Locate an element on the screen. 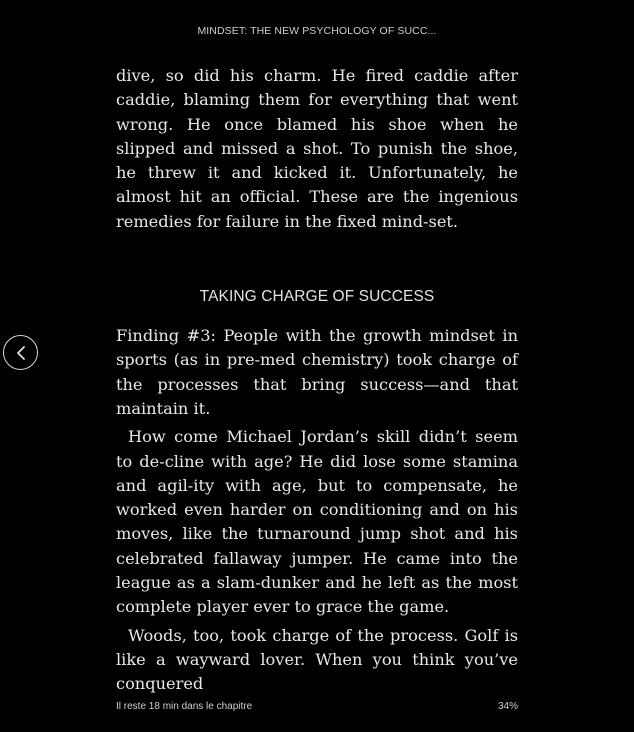  section-heading: TAKING CHARGE OF SUCCESS is located at coordinates (317, 297).